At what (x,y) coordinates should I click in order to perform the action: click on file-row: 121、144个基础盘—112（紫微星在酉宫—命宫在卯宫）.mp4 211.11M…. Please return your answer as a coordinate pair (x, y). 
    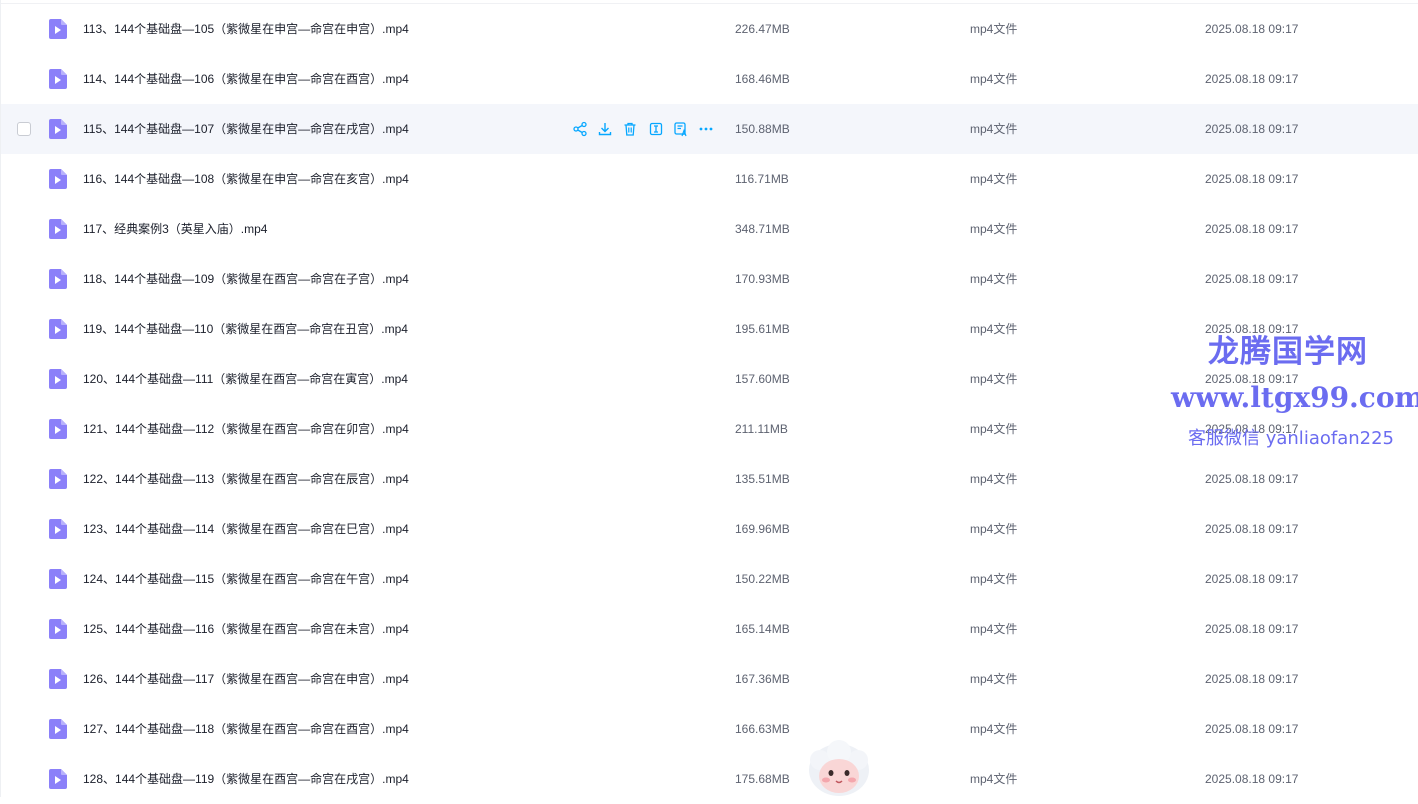
    Looking at the image, I should click on (709, 429).